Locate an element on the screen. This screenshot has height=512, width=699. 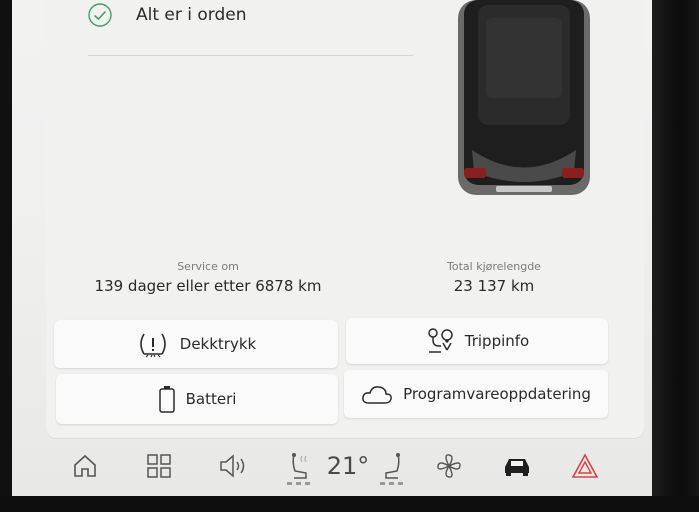
car-icon is located at coordinates (517, 467).